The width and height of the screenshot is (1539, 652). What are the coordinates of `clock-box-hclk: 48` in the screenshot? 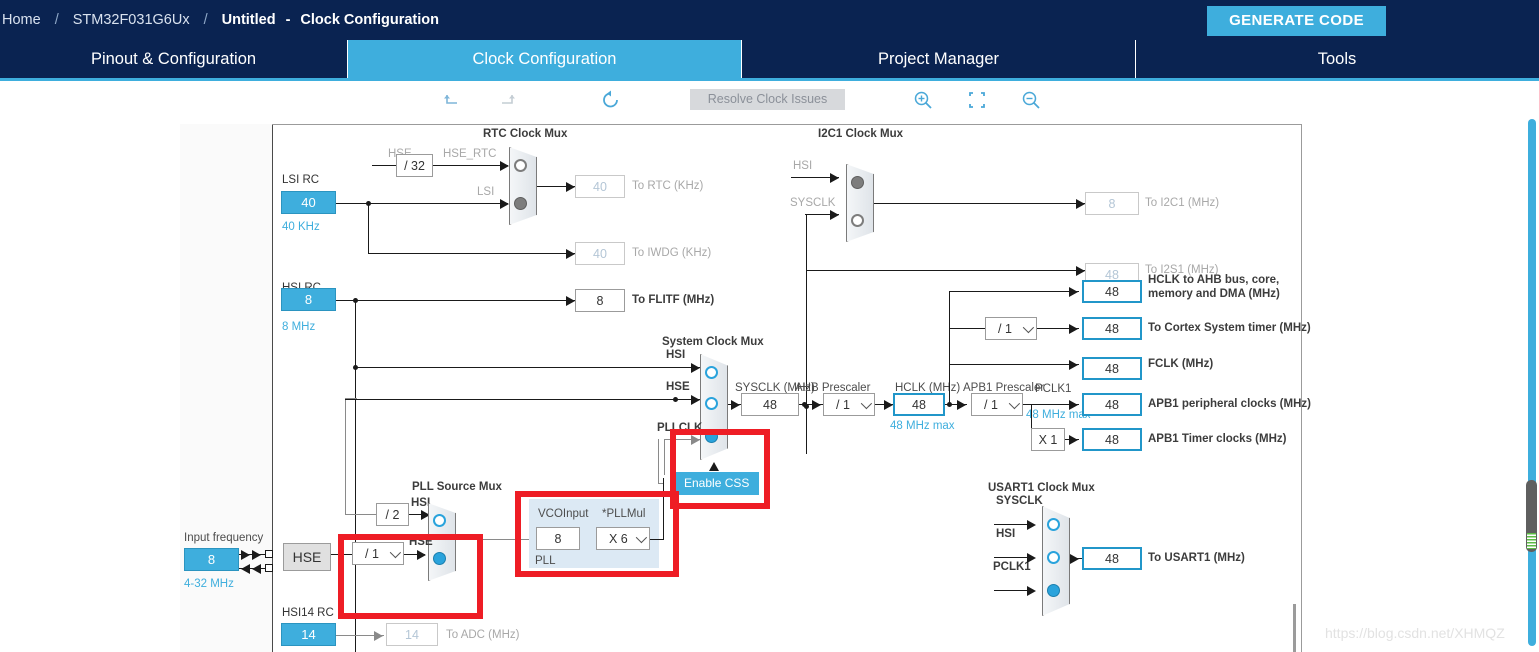 It's located at (919, 404).